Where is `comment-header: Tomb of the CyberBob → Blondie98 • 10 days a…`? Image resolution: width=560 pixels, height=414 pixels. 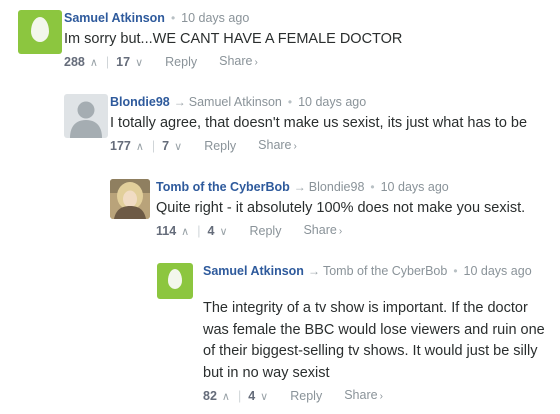 comment-header: Tomb of the CyberBob → Blondie98 • 10 days a… is located at coordinates (353, 187).